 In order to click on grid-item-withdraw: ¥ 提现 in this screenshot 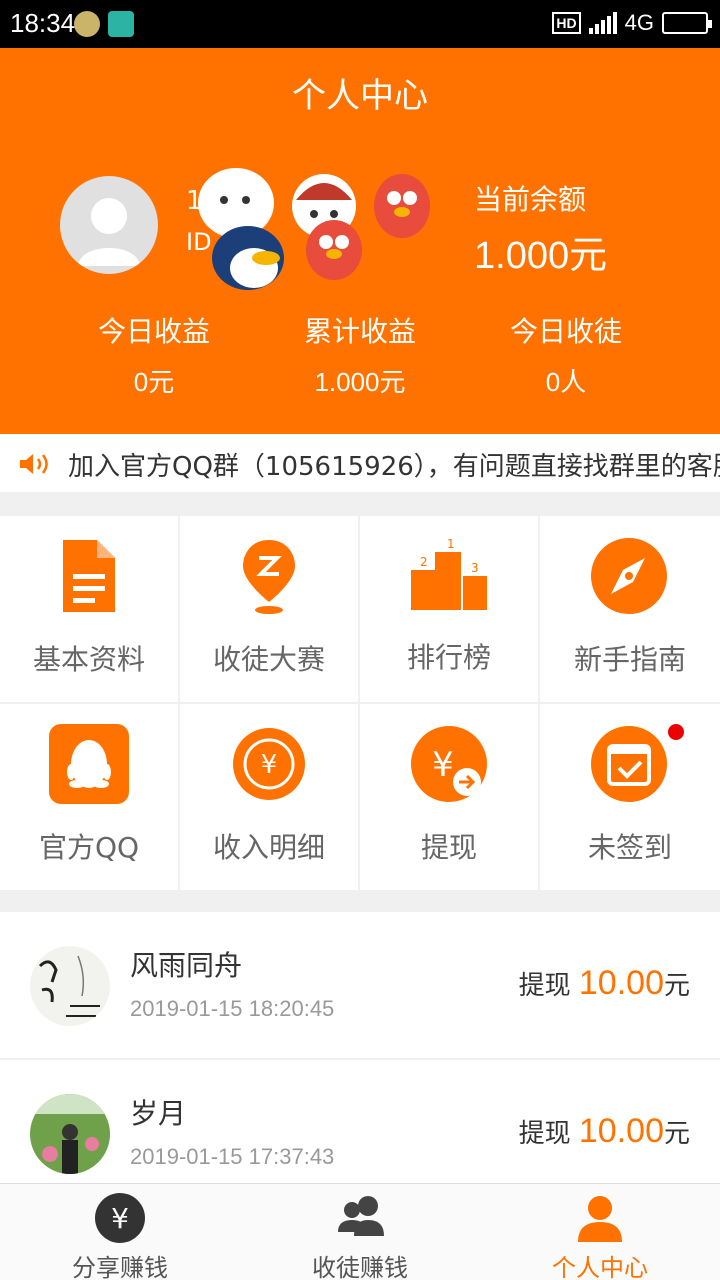, I will do `click(449, 797)`.